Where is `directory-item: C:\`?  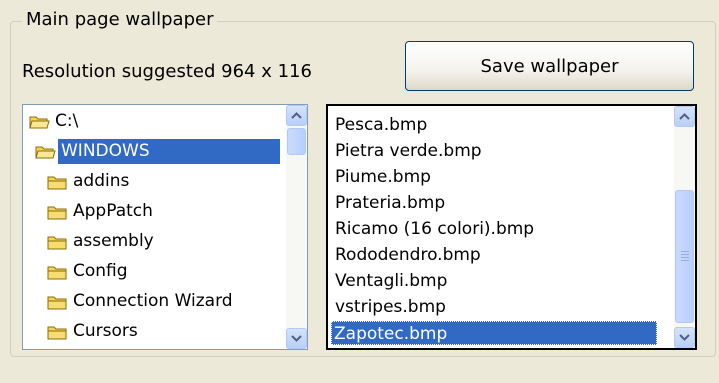
directory-item: C:\ is located at coordinates (55, 121).